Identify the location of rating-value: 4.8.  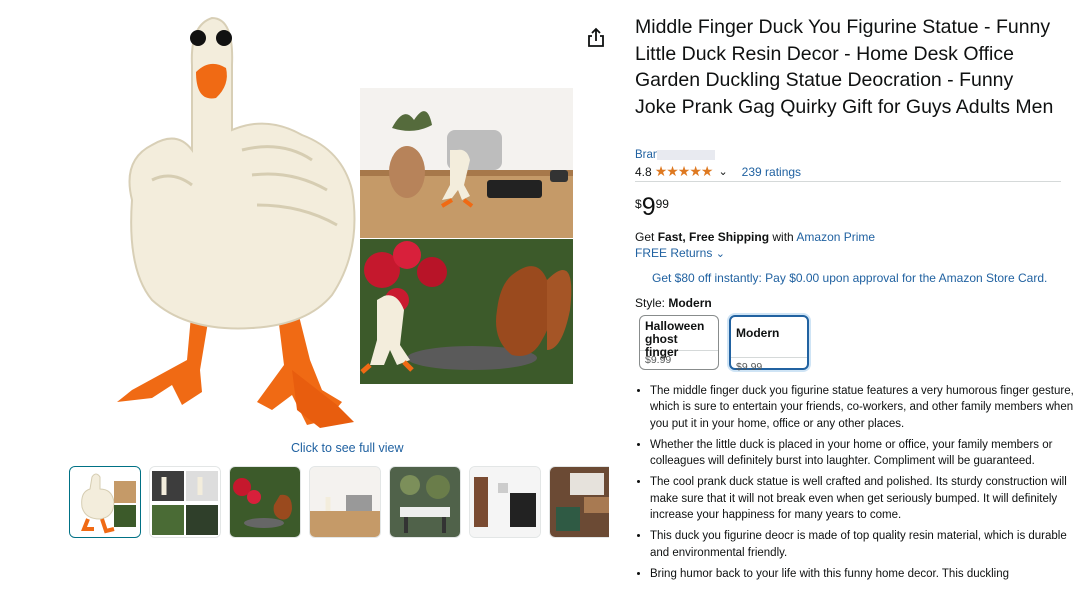
(643, 171).